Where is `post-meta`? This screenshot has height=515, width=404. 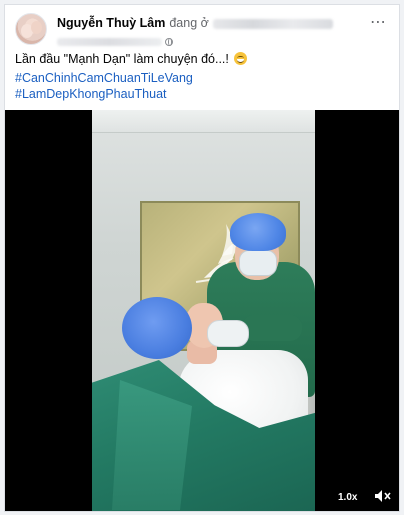 post-meta is located at coordinates (115, 39).